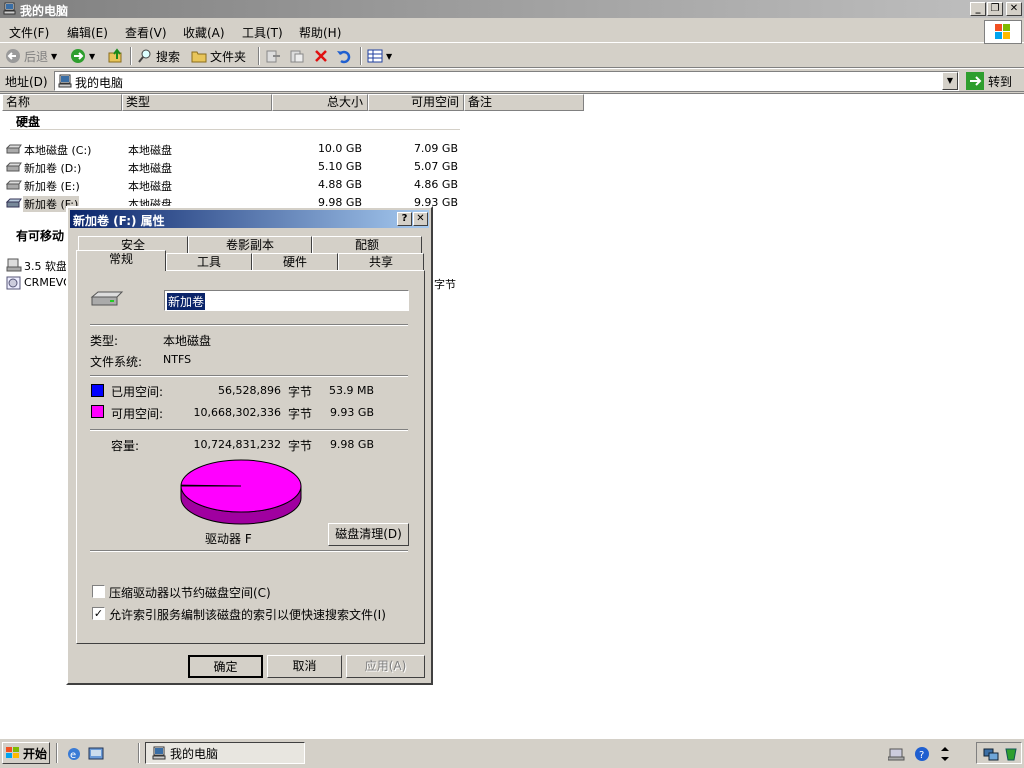 The image size is (1024, 768). I want to click on undo-button, so click(344, 56).